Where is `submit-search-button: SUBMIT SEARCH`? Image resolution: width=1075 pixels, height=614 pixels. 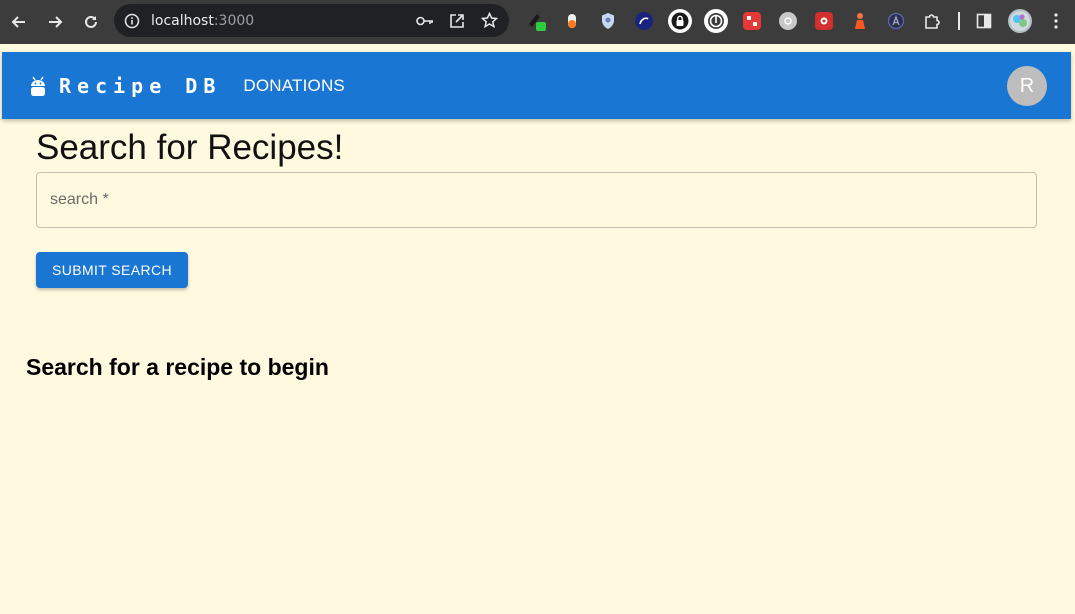 submit-search-button: SUBMIT SEARCH is located at coordinates (112, 270).